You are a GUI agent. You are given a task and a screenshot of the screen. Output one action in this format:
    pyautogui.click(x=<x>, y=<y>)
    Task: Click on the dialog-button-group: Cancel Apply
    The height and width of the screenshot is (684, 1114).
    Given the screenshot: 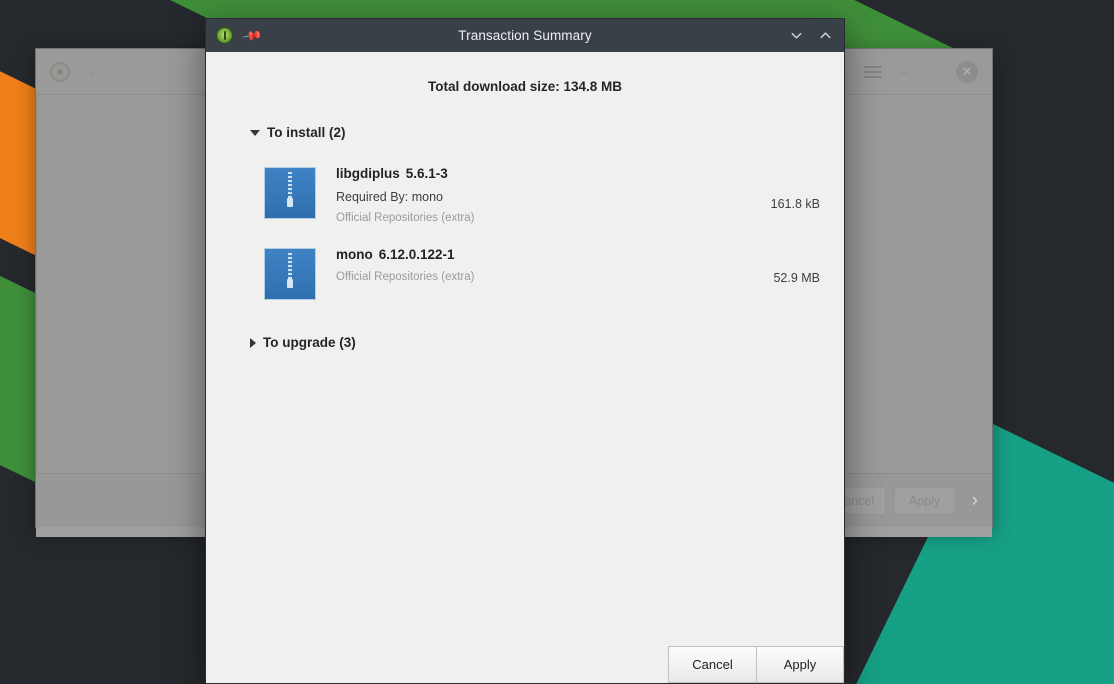 What is the action you would take?
    pyautogui.click(x=756, y=664)
    